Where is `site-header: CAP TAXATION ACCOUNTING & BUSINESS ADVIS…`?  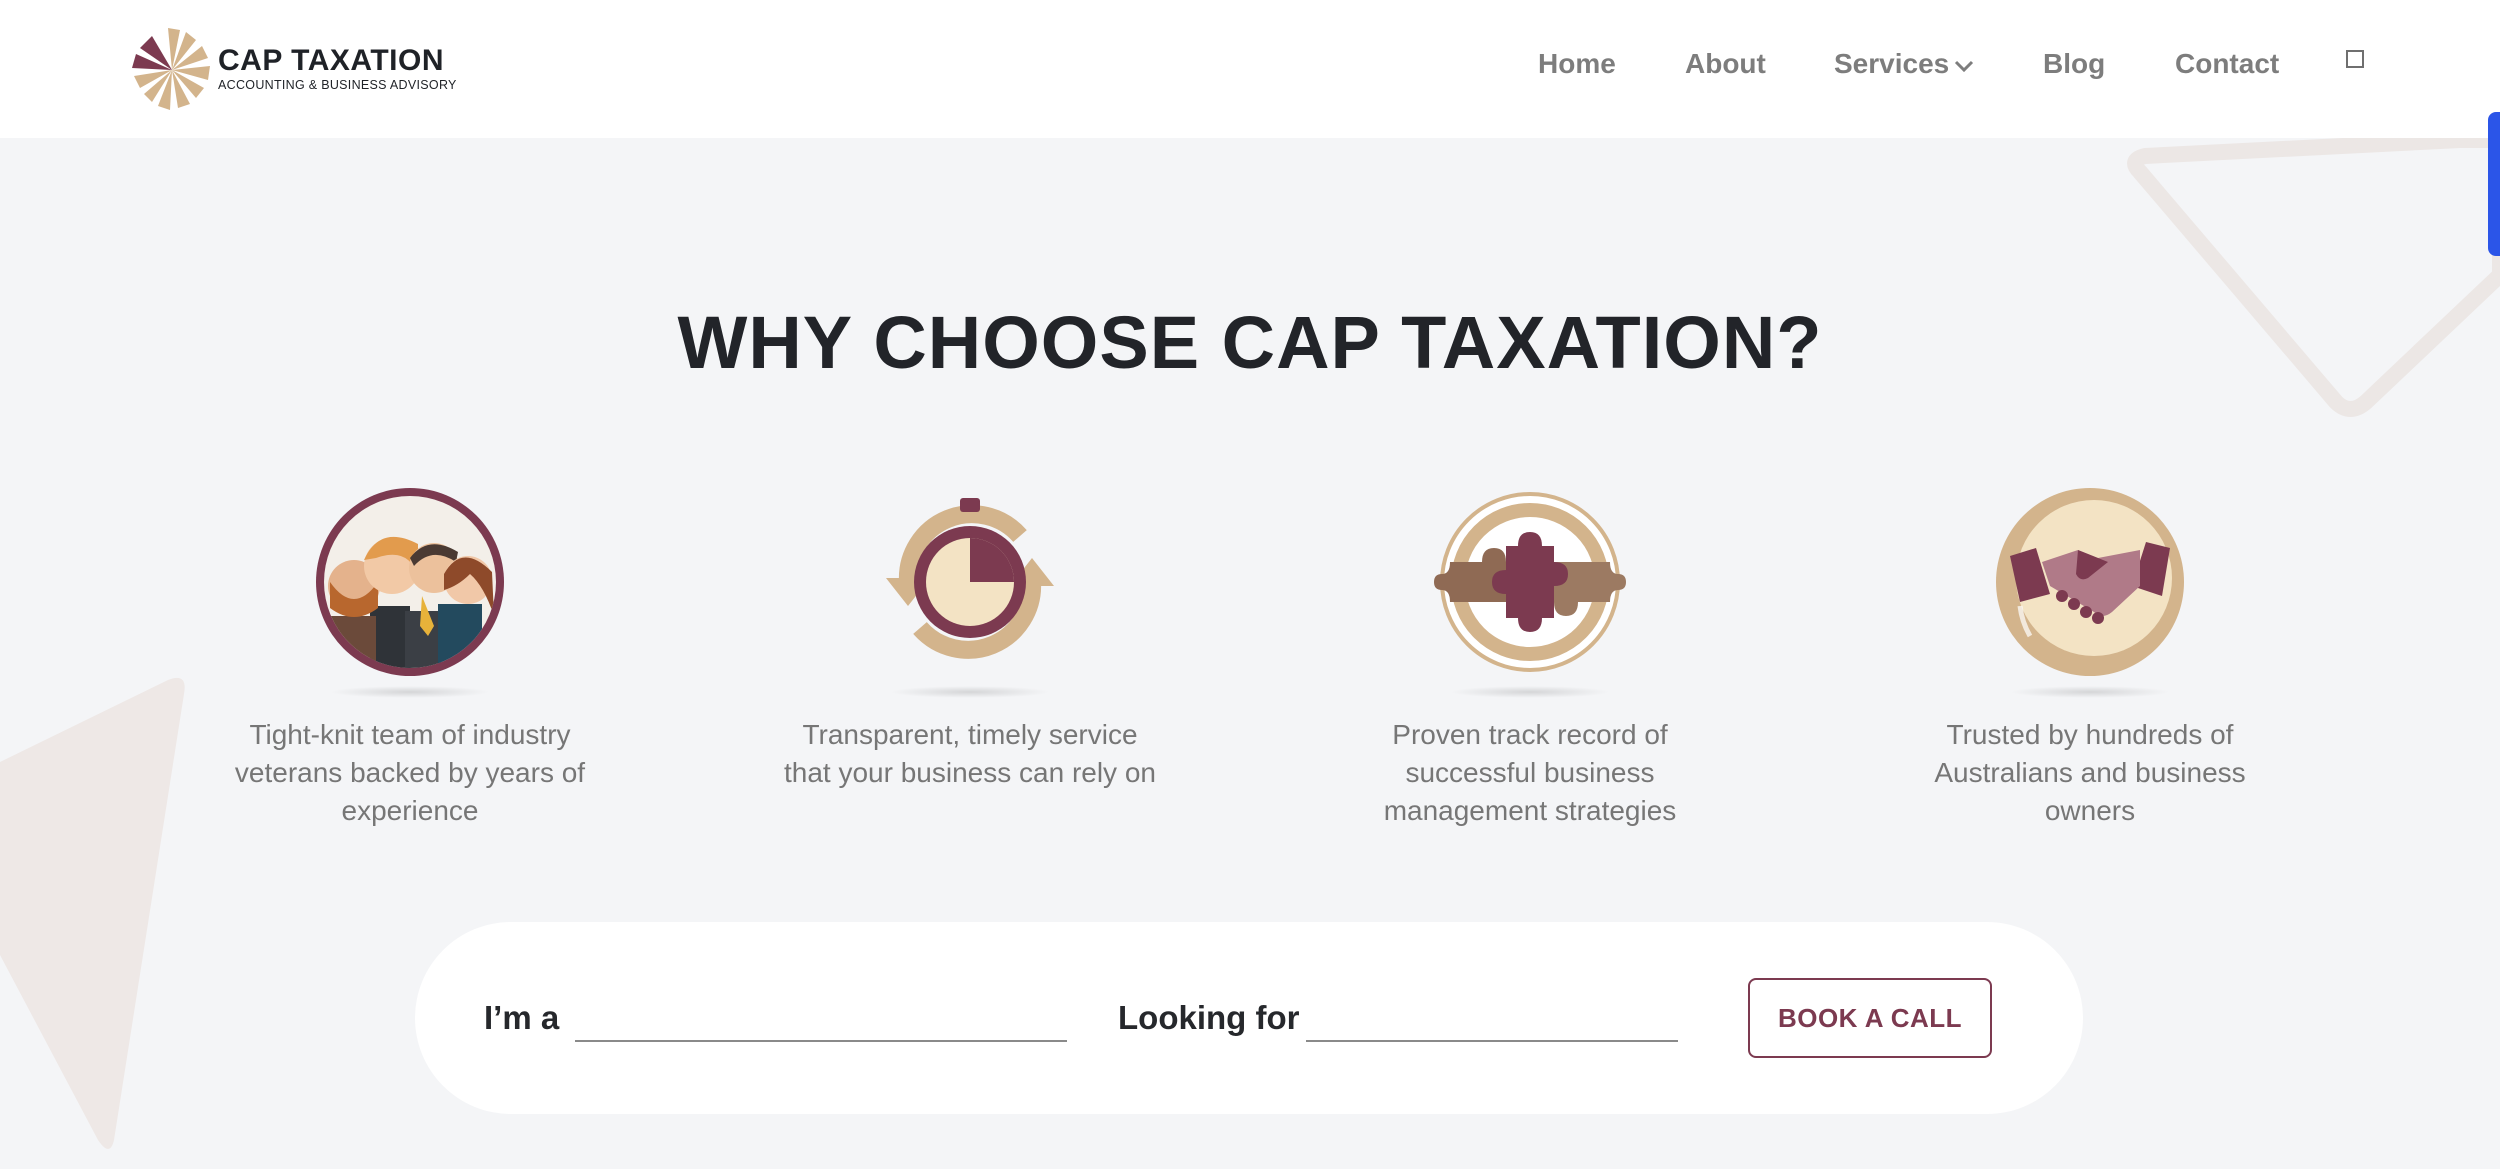
site-header: CAP TAXATION ACCOUNTING & BUSINESS ADVIS… is located at coordinates (1250, 69).